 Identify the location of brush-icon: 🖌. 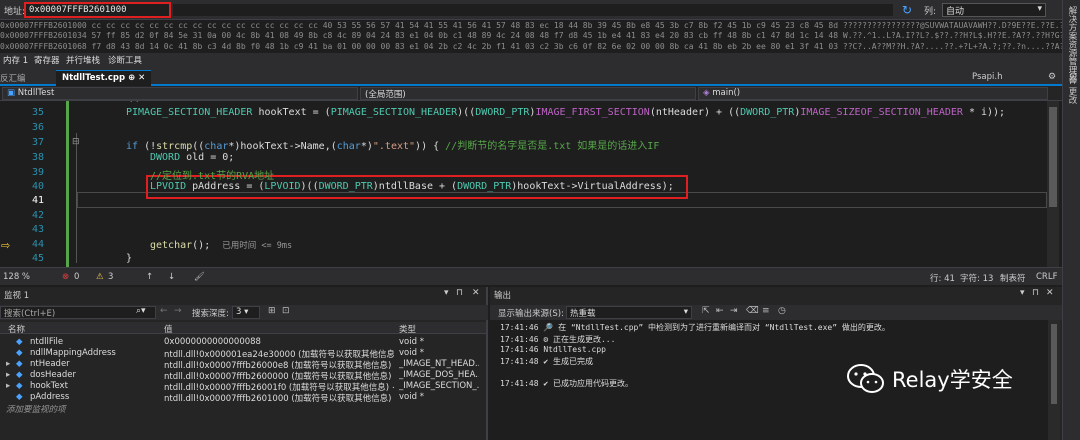
(199, 277).